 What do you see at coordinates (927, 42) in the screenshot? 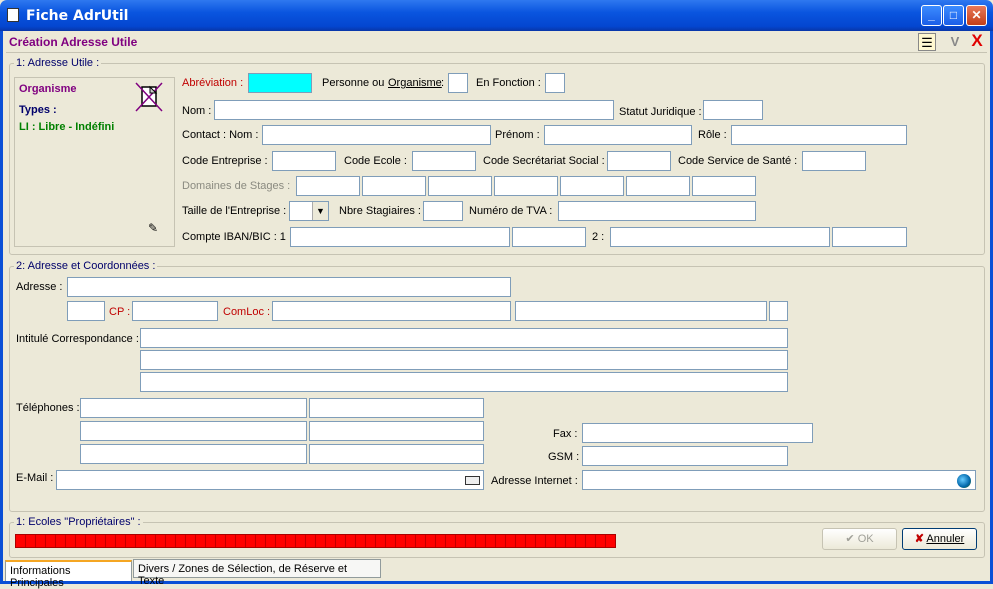
I see `notes-icon: ☰` at bounding box center [927, 42].